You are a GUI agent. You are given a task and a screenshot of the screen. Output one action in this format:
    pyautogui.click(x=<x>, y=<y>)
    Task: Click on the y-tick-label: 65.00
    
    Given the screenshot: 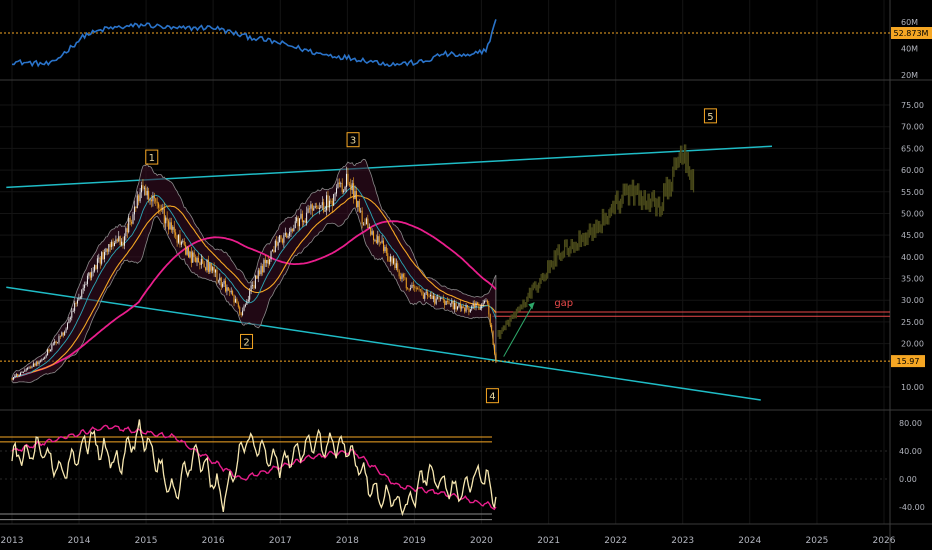 What is the action you would take?
    pyautogui.click(x=912, y=148)
    